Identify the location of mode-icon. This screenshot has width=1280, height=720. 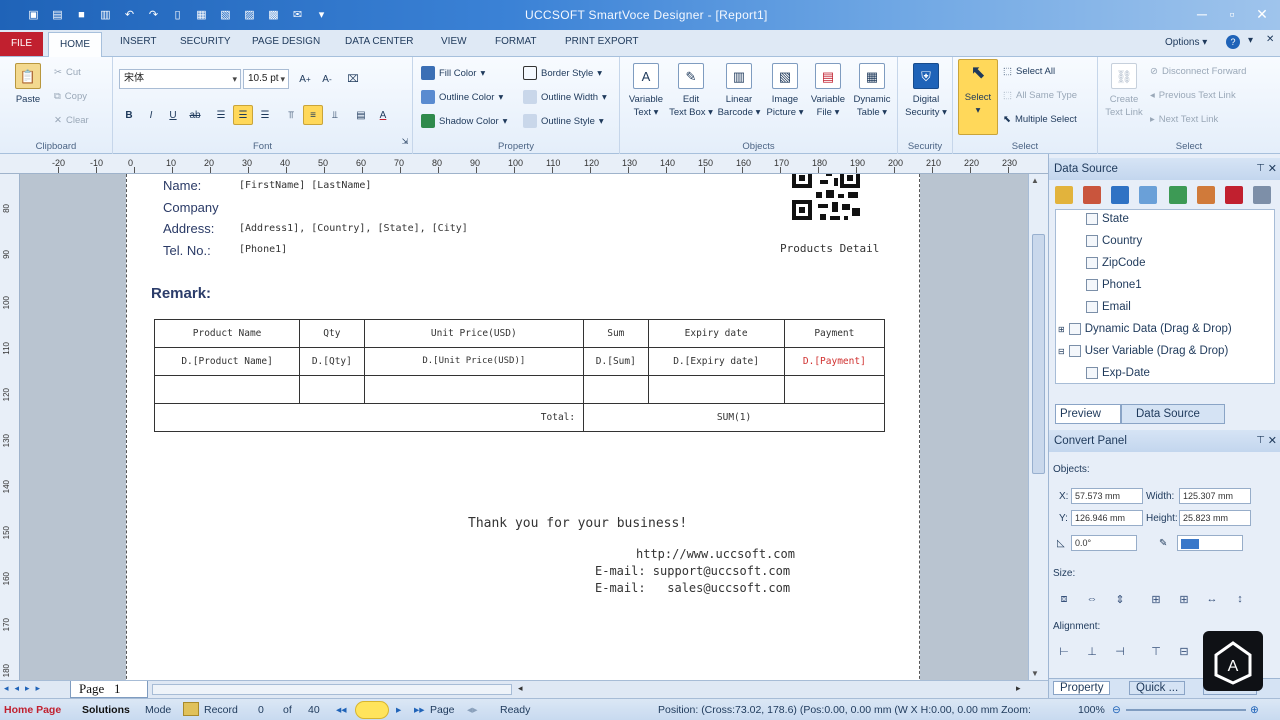
(191, 709).